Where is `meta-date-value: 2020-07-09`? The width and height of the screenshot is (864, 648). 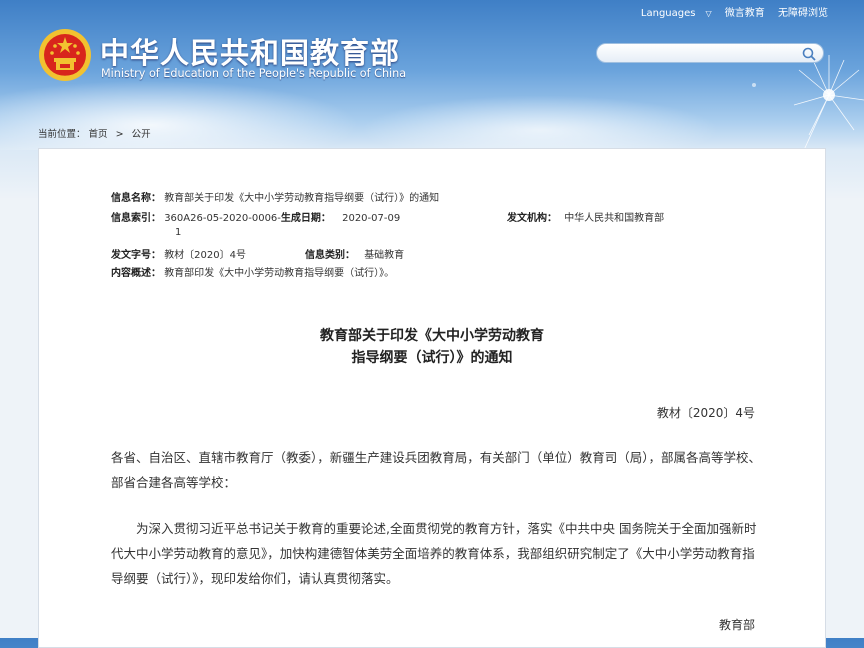
meta-date-value: 2020-07-09 is located at coordinates (371, 218).